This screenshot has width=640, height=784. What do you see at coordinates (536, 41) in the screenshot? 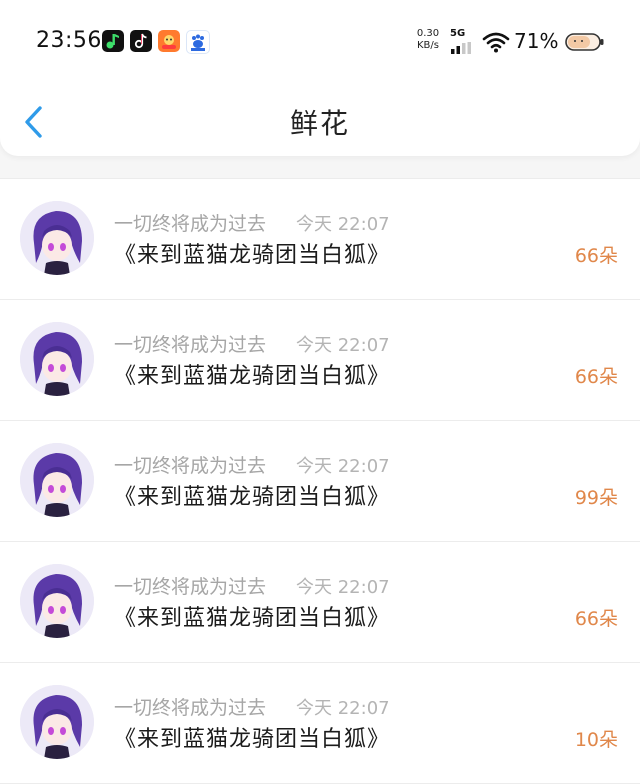
I see `battery-percent: 71%` at bounding box center [536, 41].